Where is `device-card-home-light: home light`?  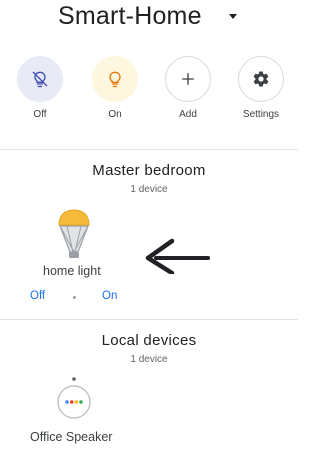
device-card-home-light: home light is located at coordinates (80, 243).